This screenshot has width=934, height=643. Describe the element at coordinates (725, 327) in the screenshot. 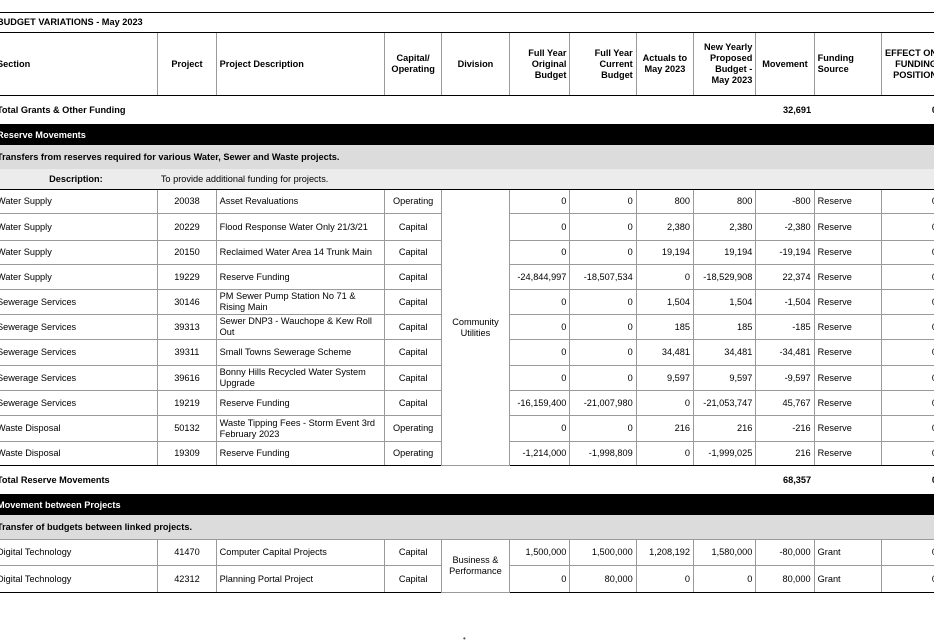

I see `new-yearly-cell: 185` at that location.